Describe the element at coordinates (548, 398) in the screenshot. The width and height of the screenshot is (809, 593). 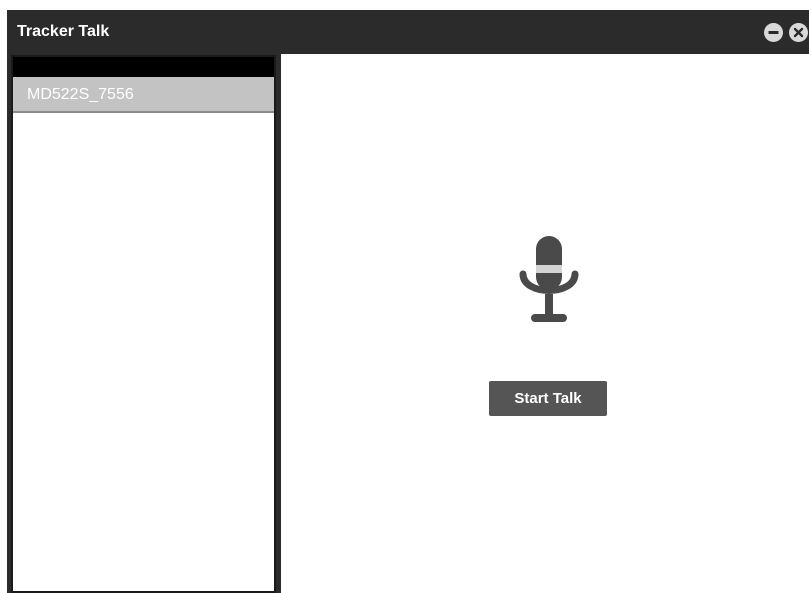
I see `start-talk-button: Start Talk` at that location.